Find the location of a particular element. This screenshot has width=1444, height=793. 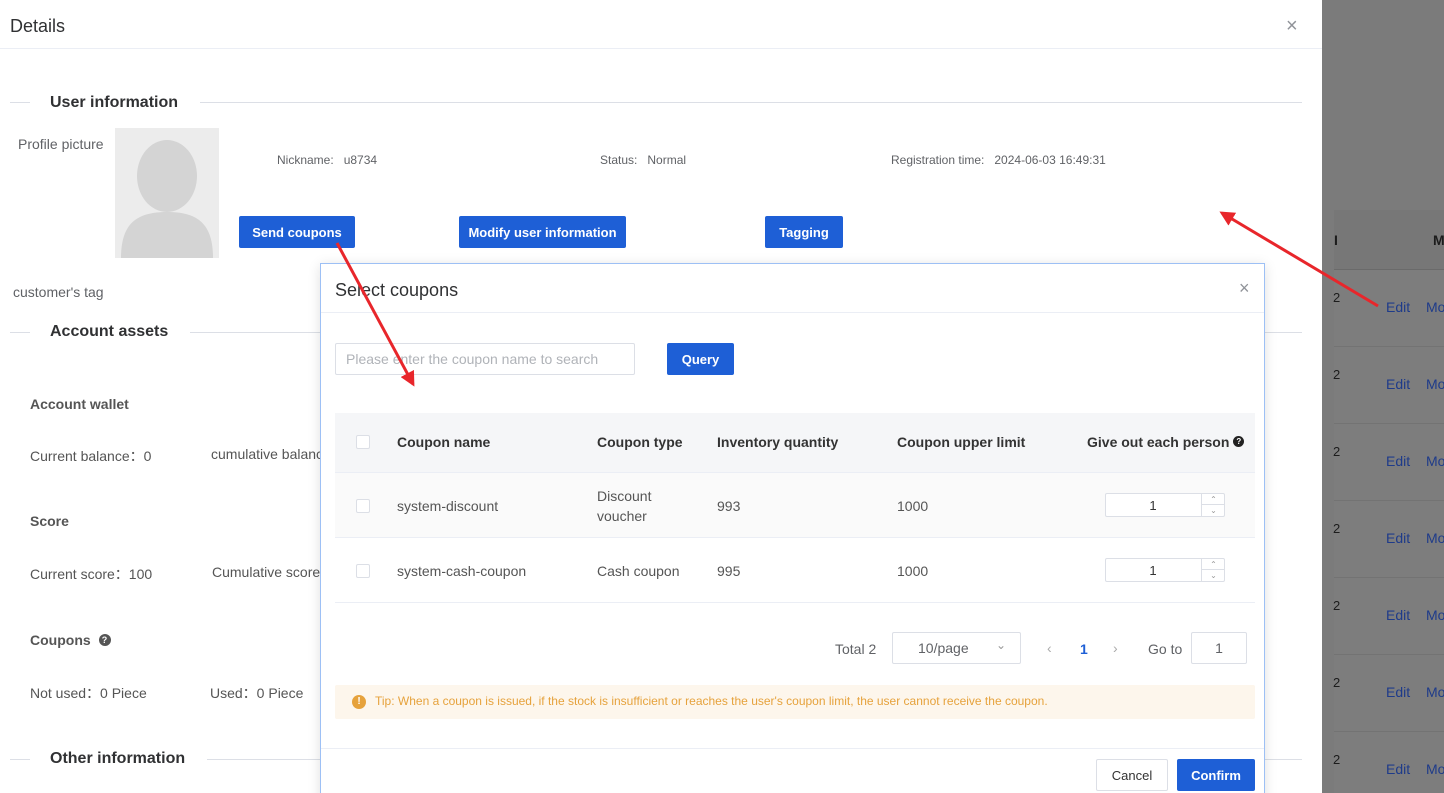

send-coupons-button: Send coupons is located at coordinates (297, 232).